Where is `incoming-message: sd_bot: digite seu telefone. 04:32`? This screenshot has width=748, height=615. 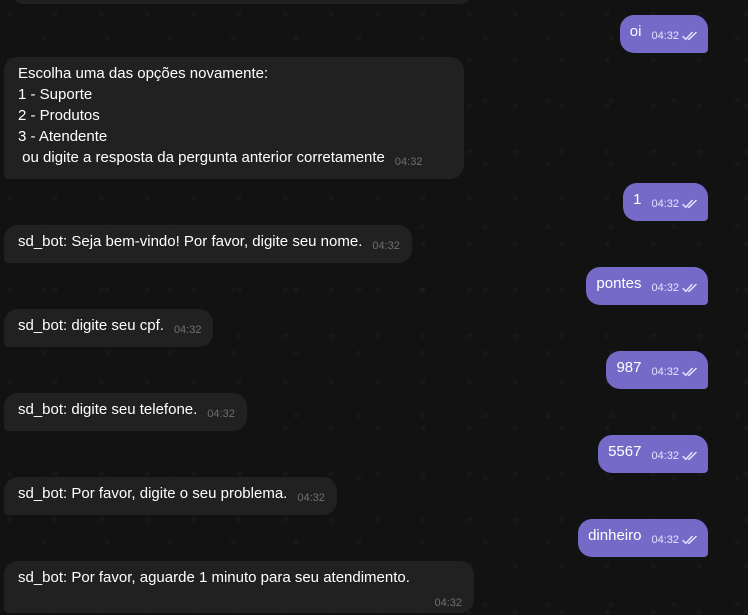 incoming-message: sd_bot: digite seu telefone. 04:32 is located at coordinates (125, 412).